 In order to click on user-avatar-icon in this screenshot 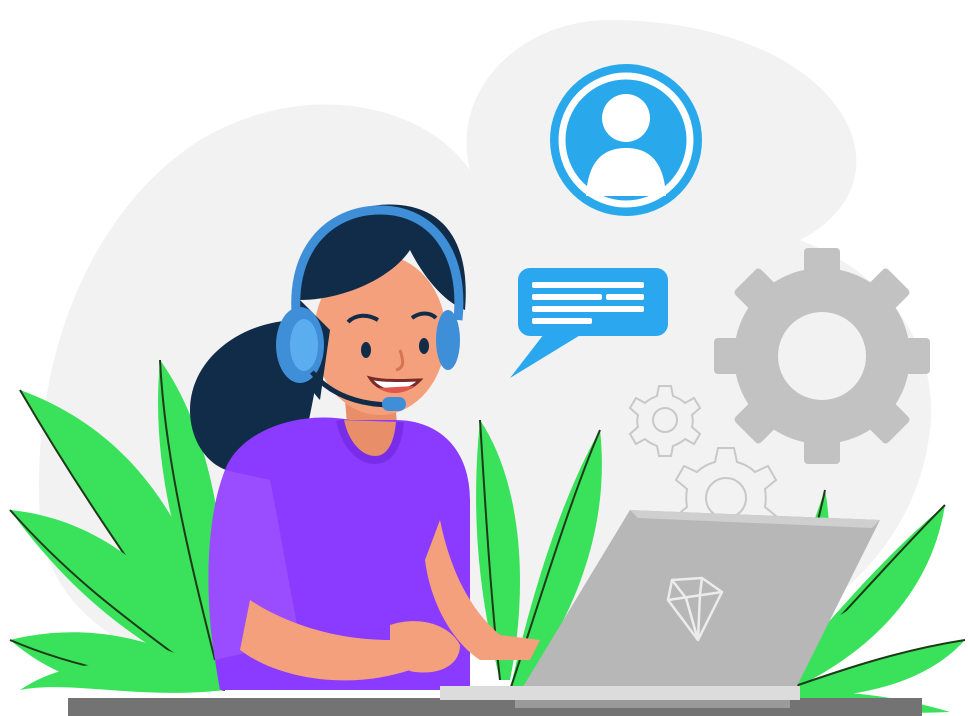, I will do `click(626, 140)`.